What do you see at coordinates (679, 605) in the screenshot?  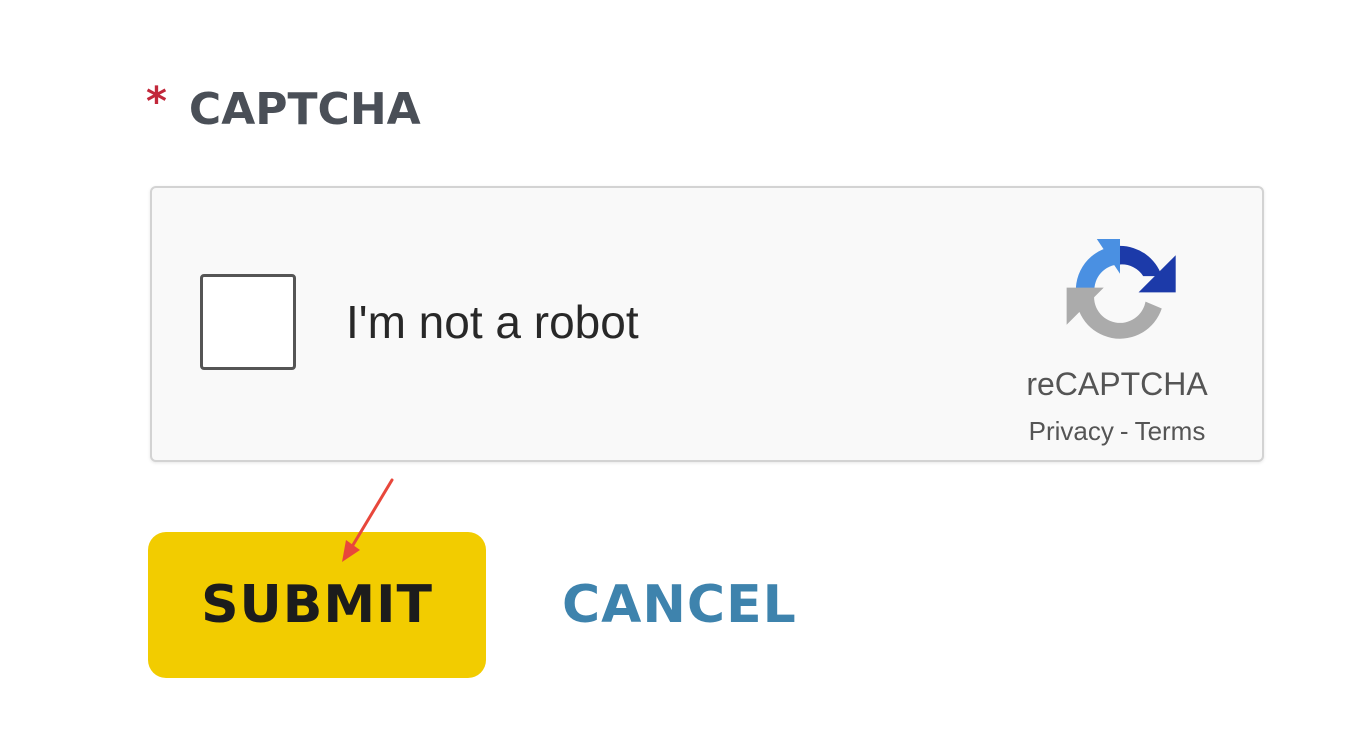 I see `cancel-button: CANCEL` at bounding box center [679, 605].